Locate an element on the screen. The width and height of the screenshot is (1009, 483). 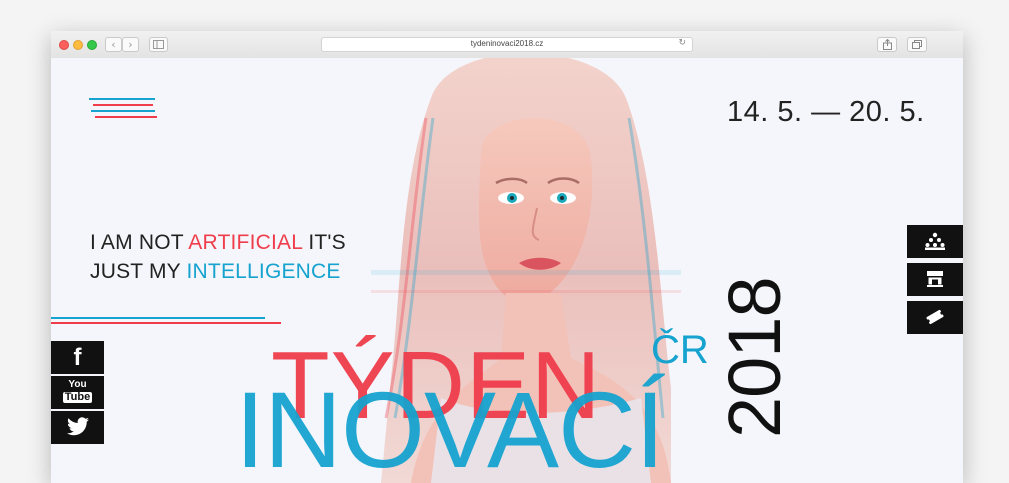
ticket-icon is located at coordinates (935, 317).